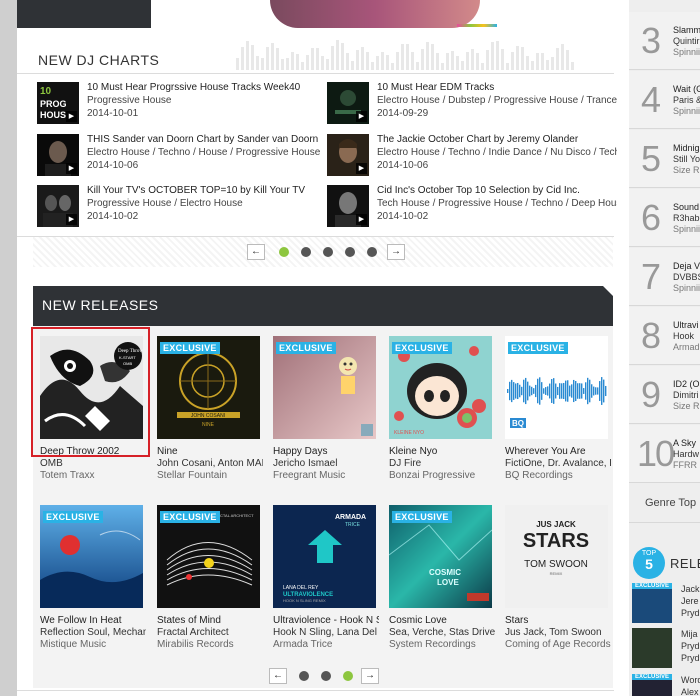 Image resolution: width=700 pixels, height=696 pixels. Describe the element at coordinates (664, 454) in the screenshot. I see `top10-item: 10 A Sky Hardw FFRR` at that location.